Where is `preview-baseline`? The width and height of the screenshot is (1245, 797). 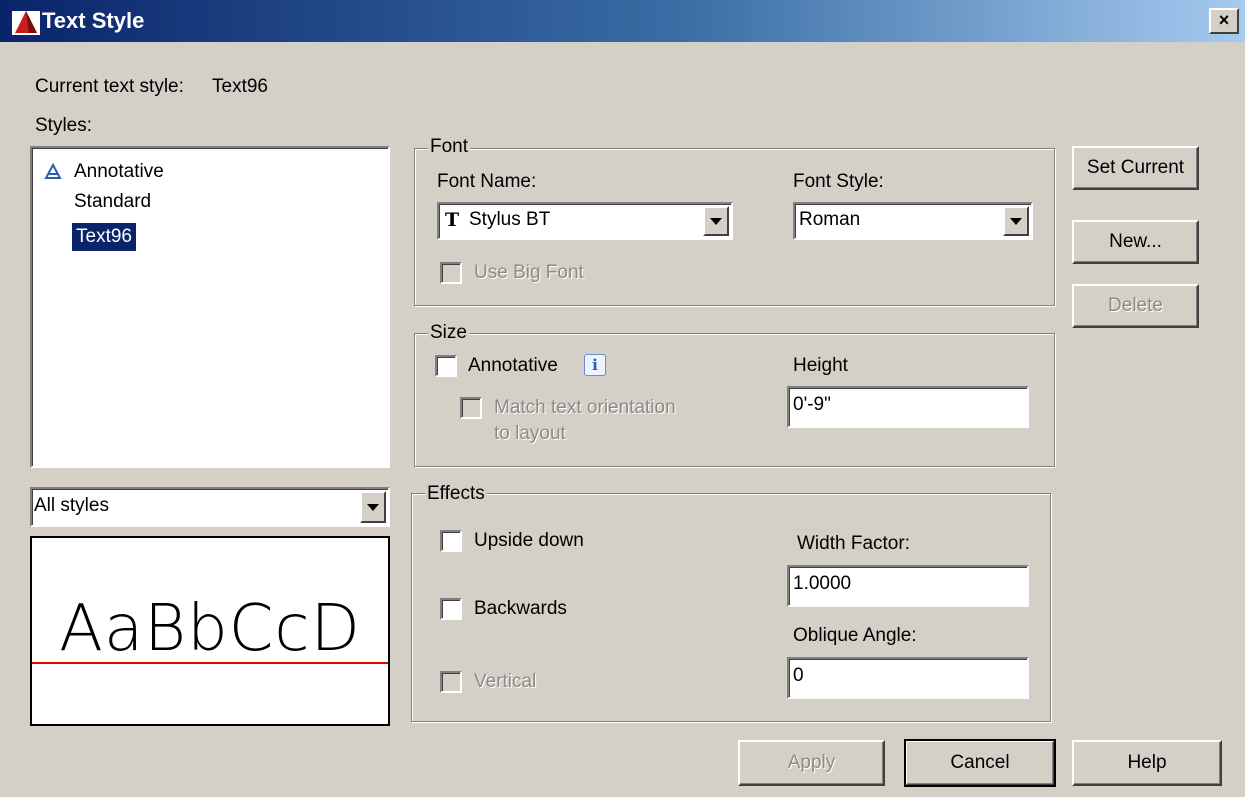 preview-baseline is located at coordinates (210, 663).